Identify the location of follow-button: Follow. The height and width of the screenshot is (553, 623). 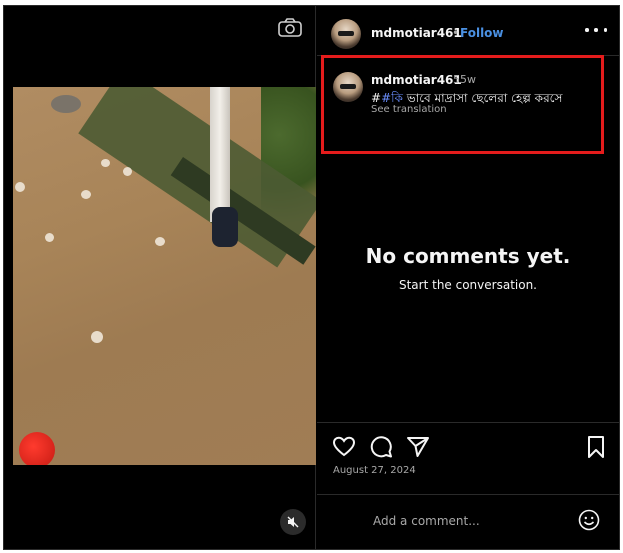
(482, 33).